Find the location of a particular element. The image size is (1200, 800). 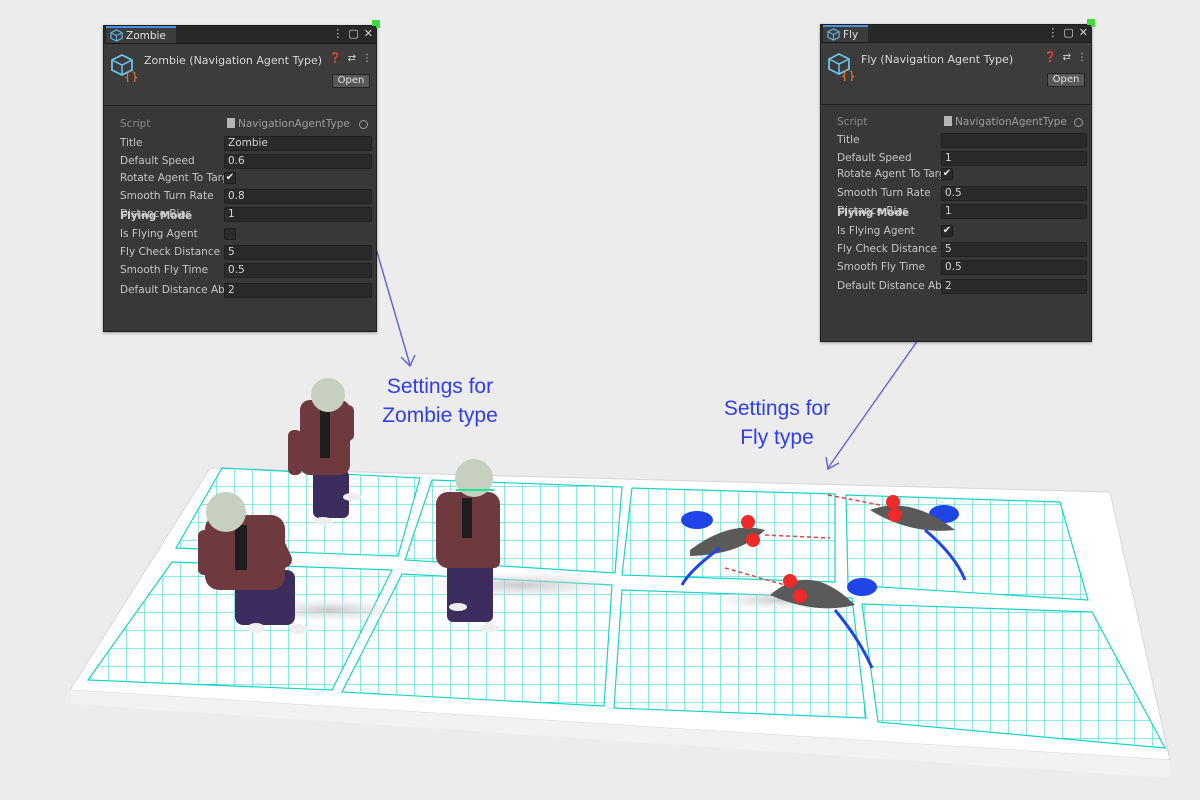

tab-label: Zombie is located at coordinates (146, 35).